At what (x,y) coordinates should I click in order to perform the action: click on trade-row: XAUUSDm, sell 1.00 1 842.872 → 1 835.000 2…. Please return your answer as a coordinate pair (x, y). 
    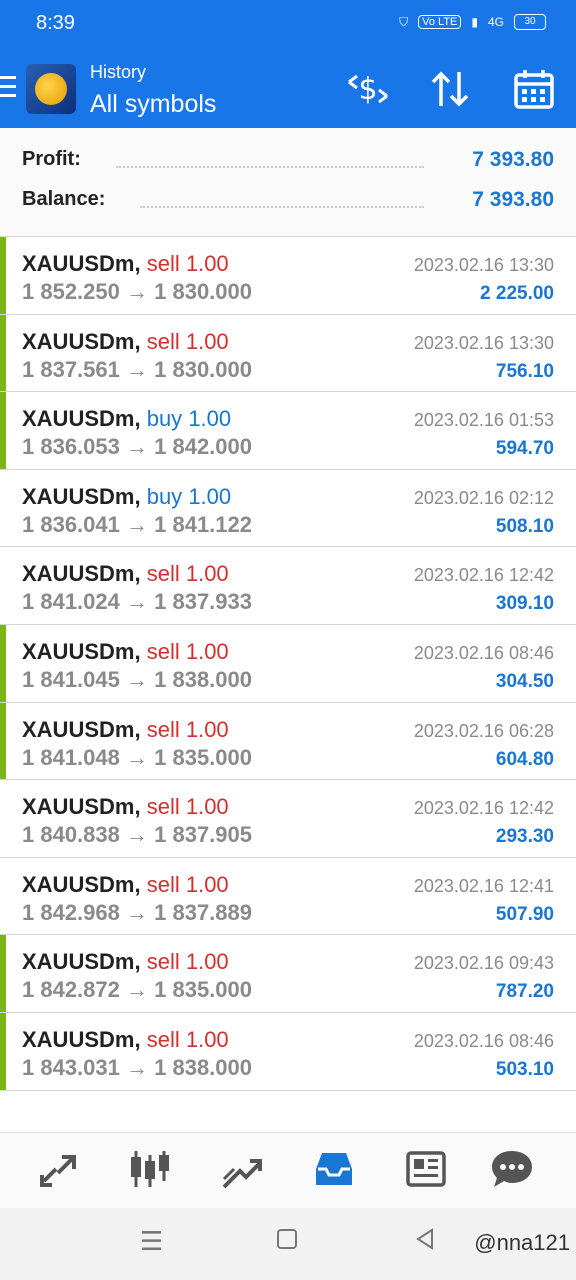
    Looking at the image, I should click on (288, 974).